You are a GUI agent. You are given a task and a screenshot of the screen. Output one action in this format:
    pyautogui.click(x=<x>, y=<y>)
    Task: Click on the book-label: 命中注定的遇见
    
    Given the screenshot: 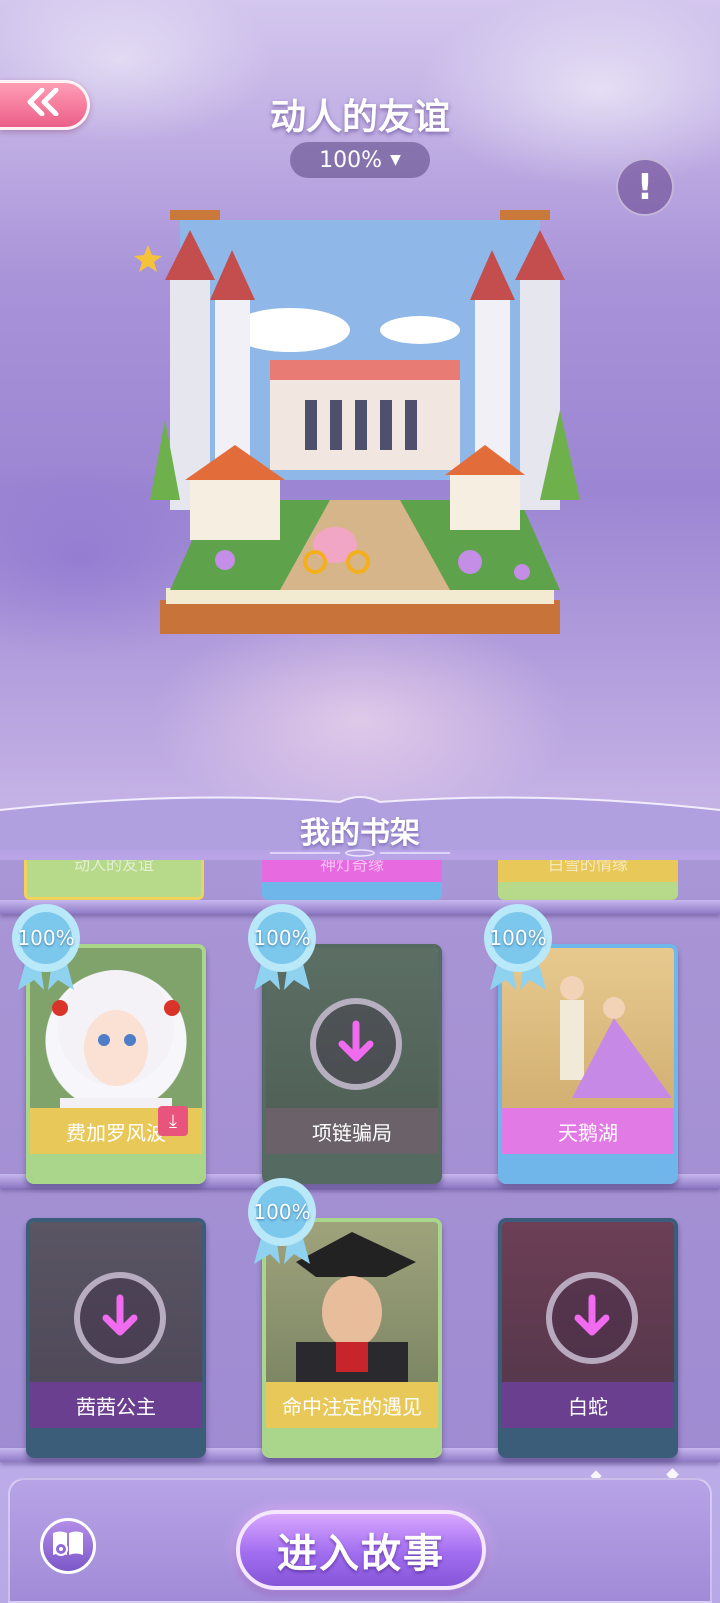 What is the action you would take?
    pyautogui.click(x=352, y=1405)
    